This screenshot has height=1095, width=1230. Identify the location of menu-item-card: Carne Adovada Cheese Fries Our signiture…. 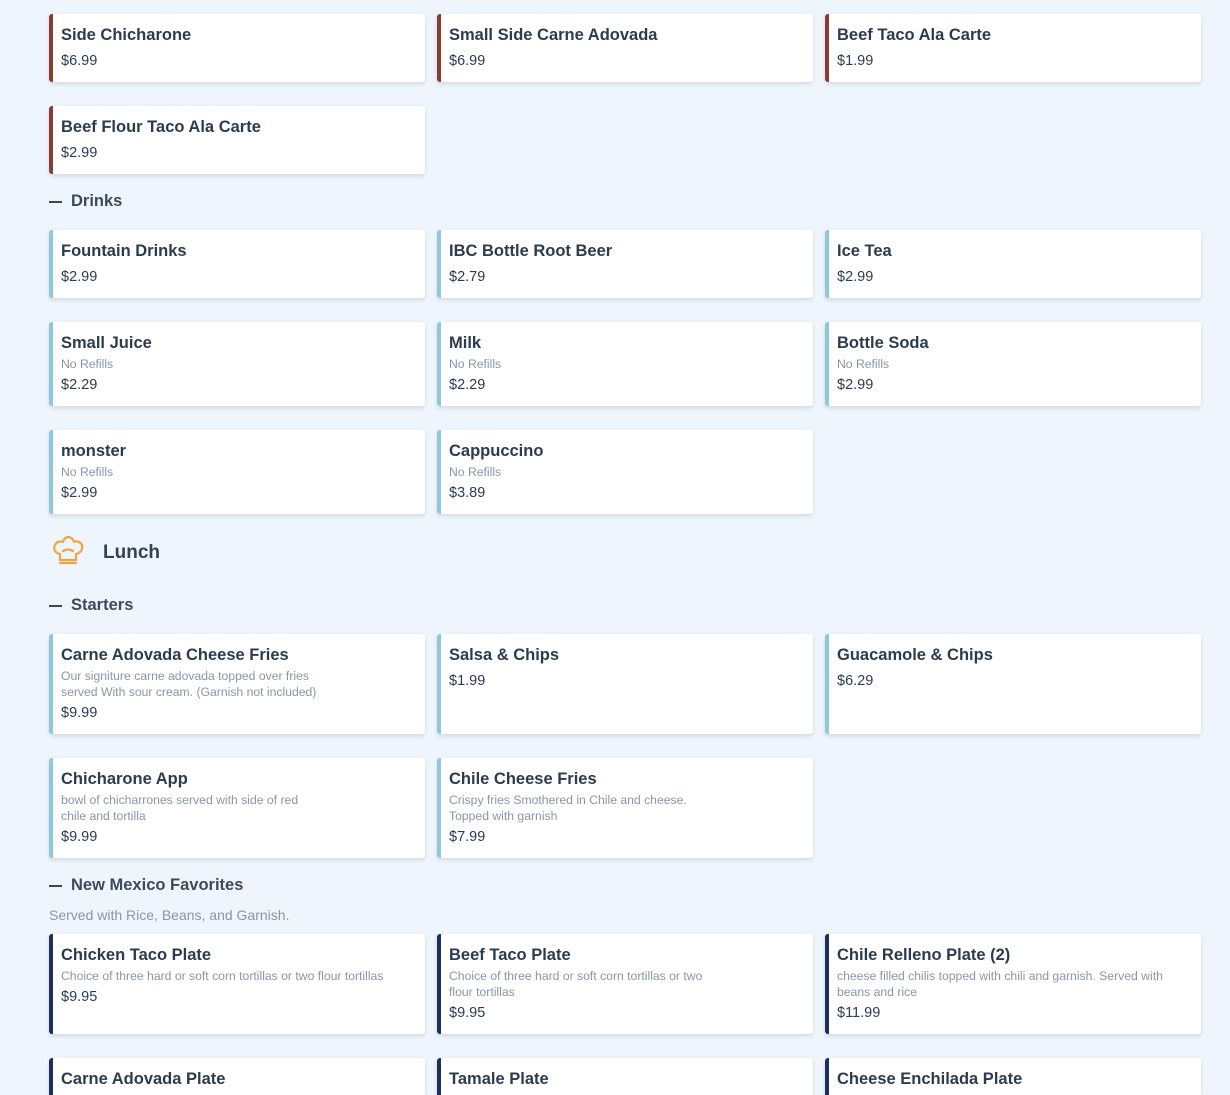
(237, 684).